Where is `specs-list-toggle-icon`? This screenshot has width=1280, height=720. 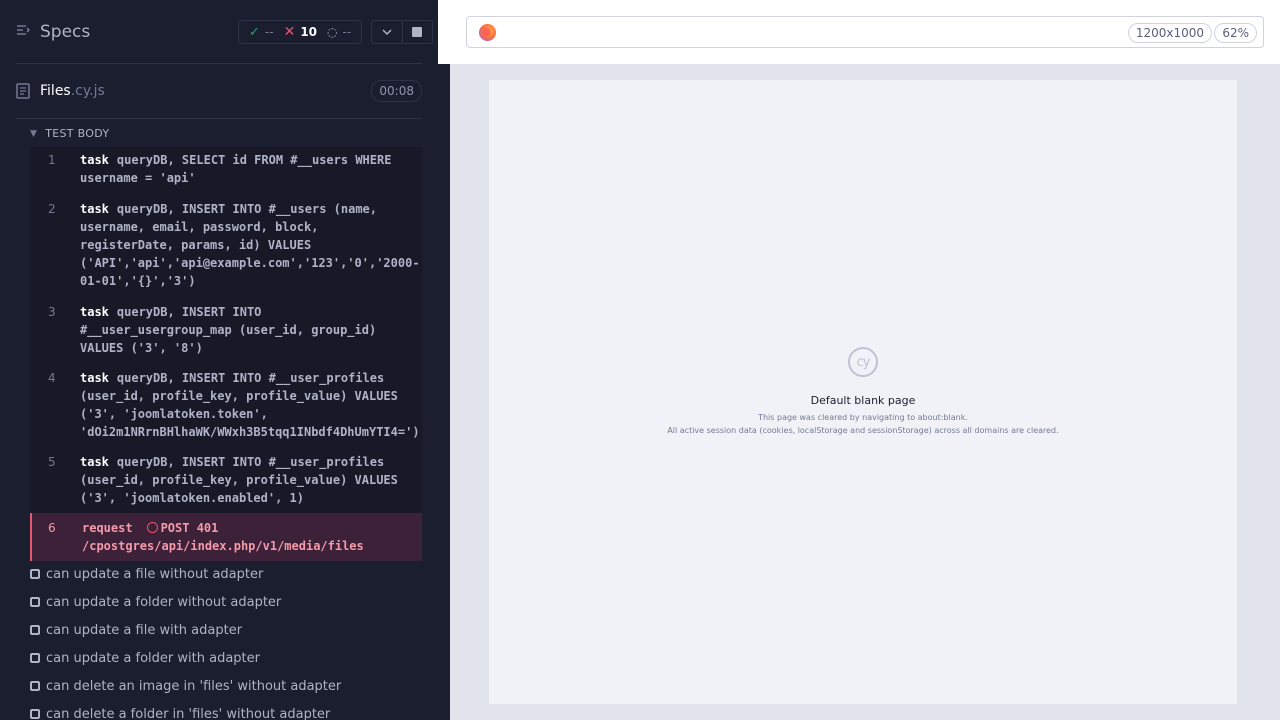 specs-list-toggle-icon is located at coordinates (26, 32).